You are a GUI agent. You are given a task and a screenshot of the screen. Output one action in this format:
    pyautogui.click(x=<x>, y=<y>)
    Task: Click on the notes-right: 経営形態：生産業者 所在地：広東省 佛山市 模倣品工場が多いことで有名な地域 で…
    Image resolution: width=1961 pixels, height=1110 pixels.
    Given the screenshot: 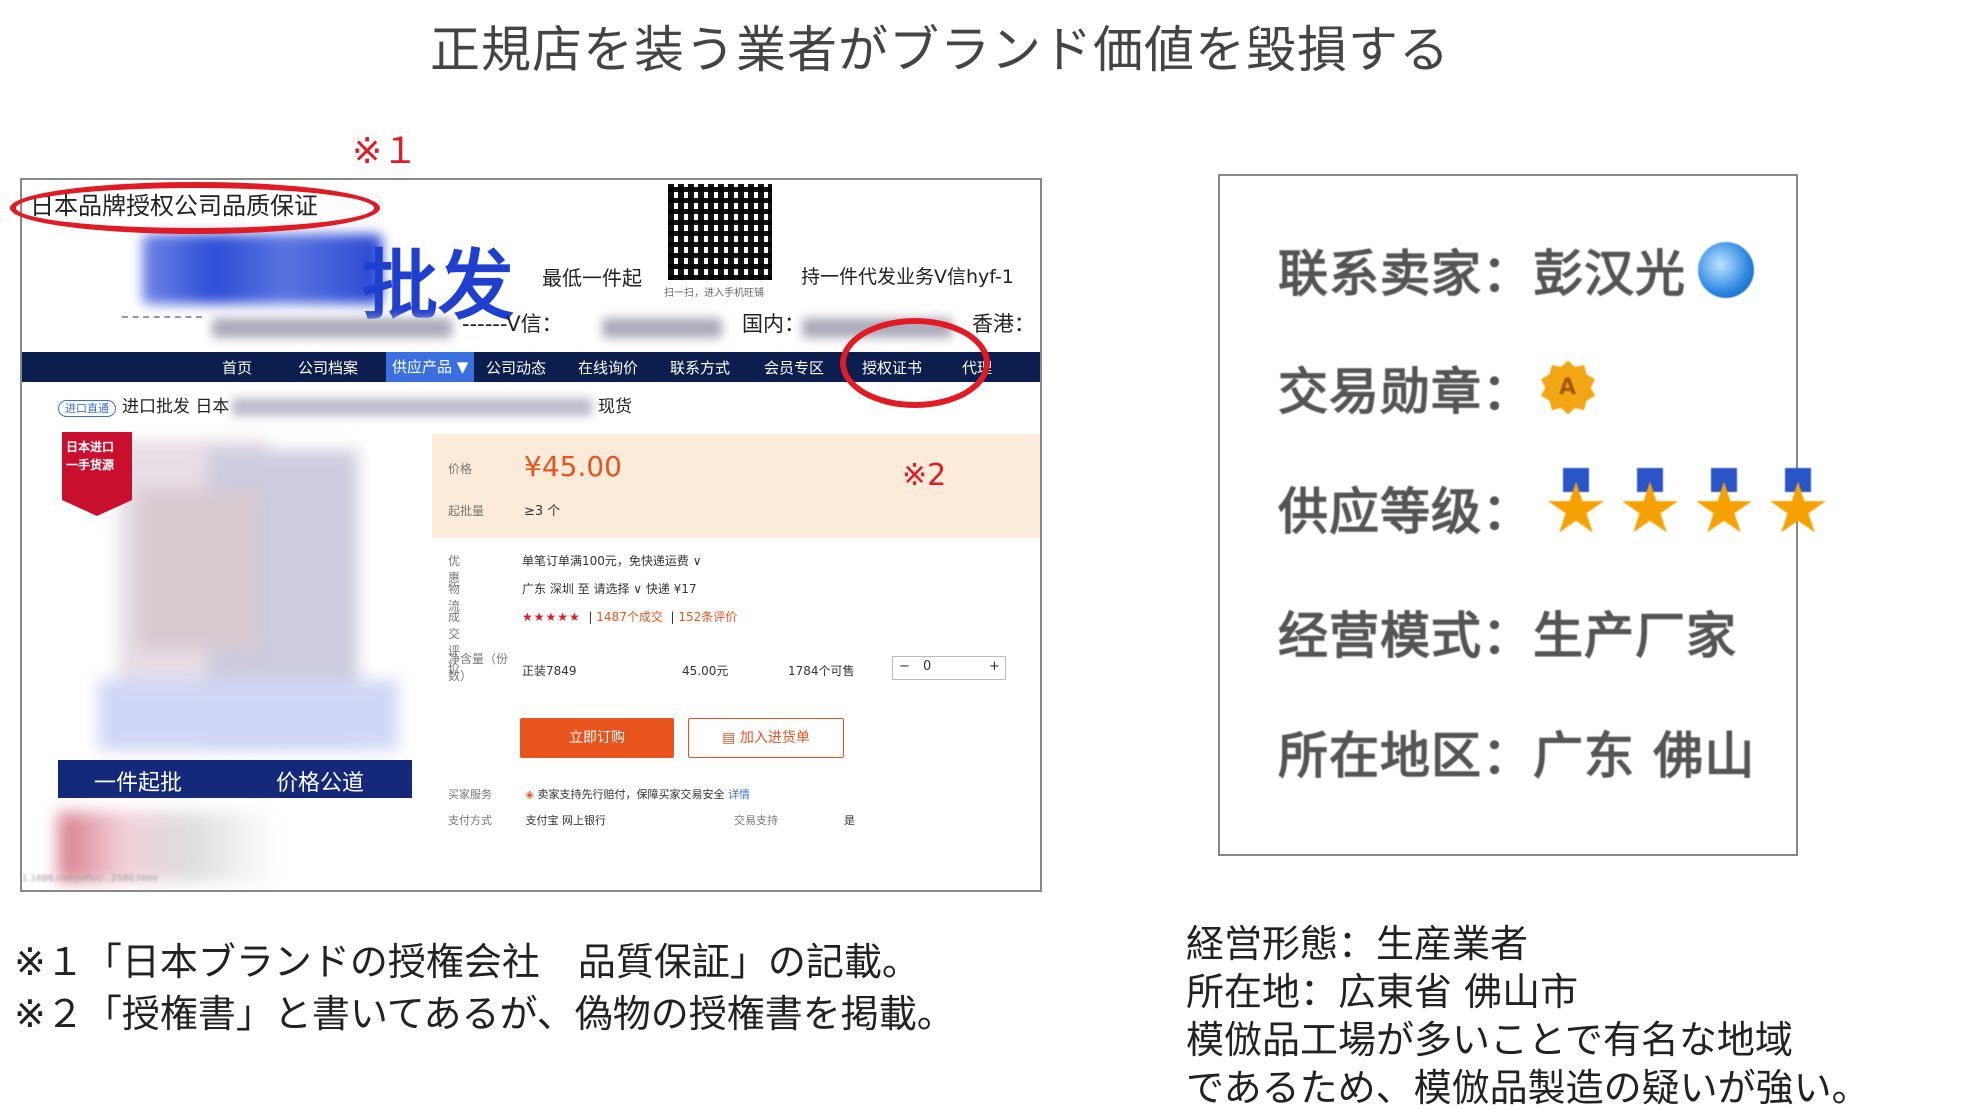 What is the action you would take?
    pyautogui.click(x=1528, y=1015)
    